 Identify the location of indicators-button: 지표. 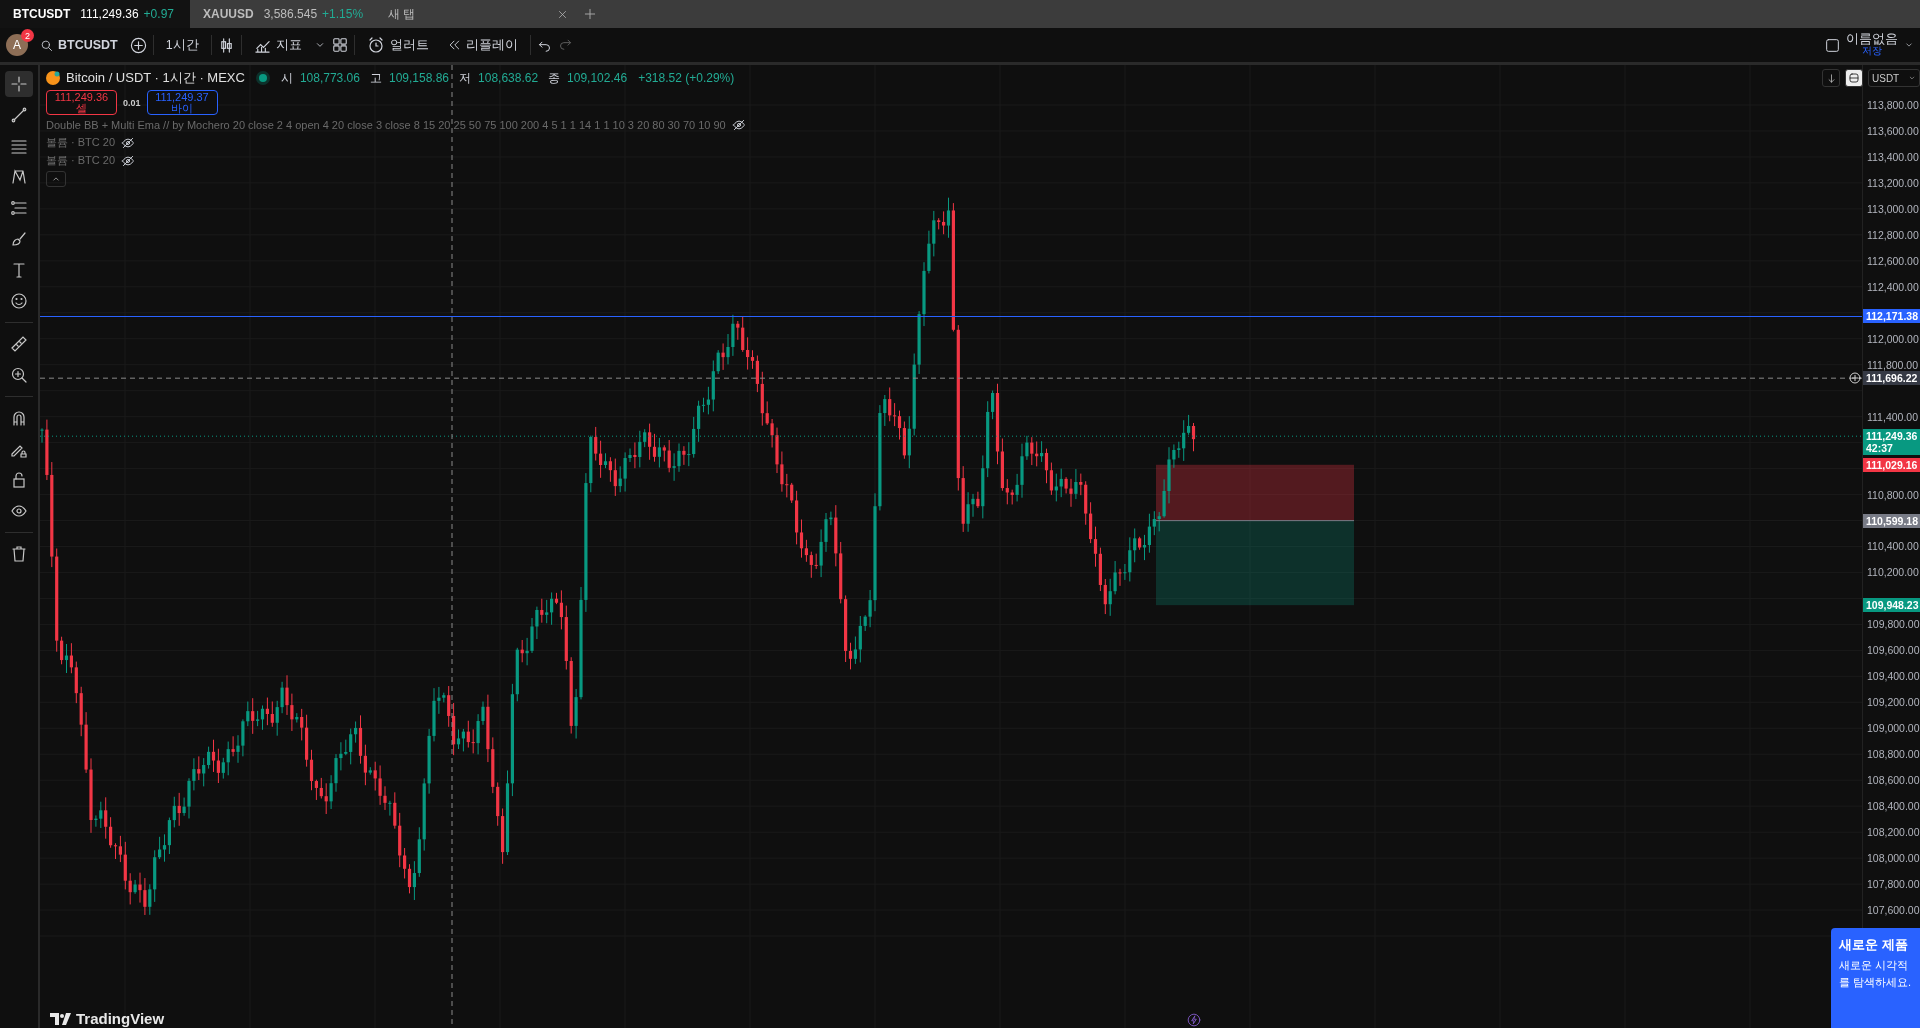
(277, 45).